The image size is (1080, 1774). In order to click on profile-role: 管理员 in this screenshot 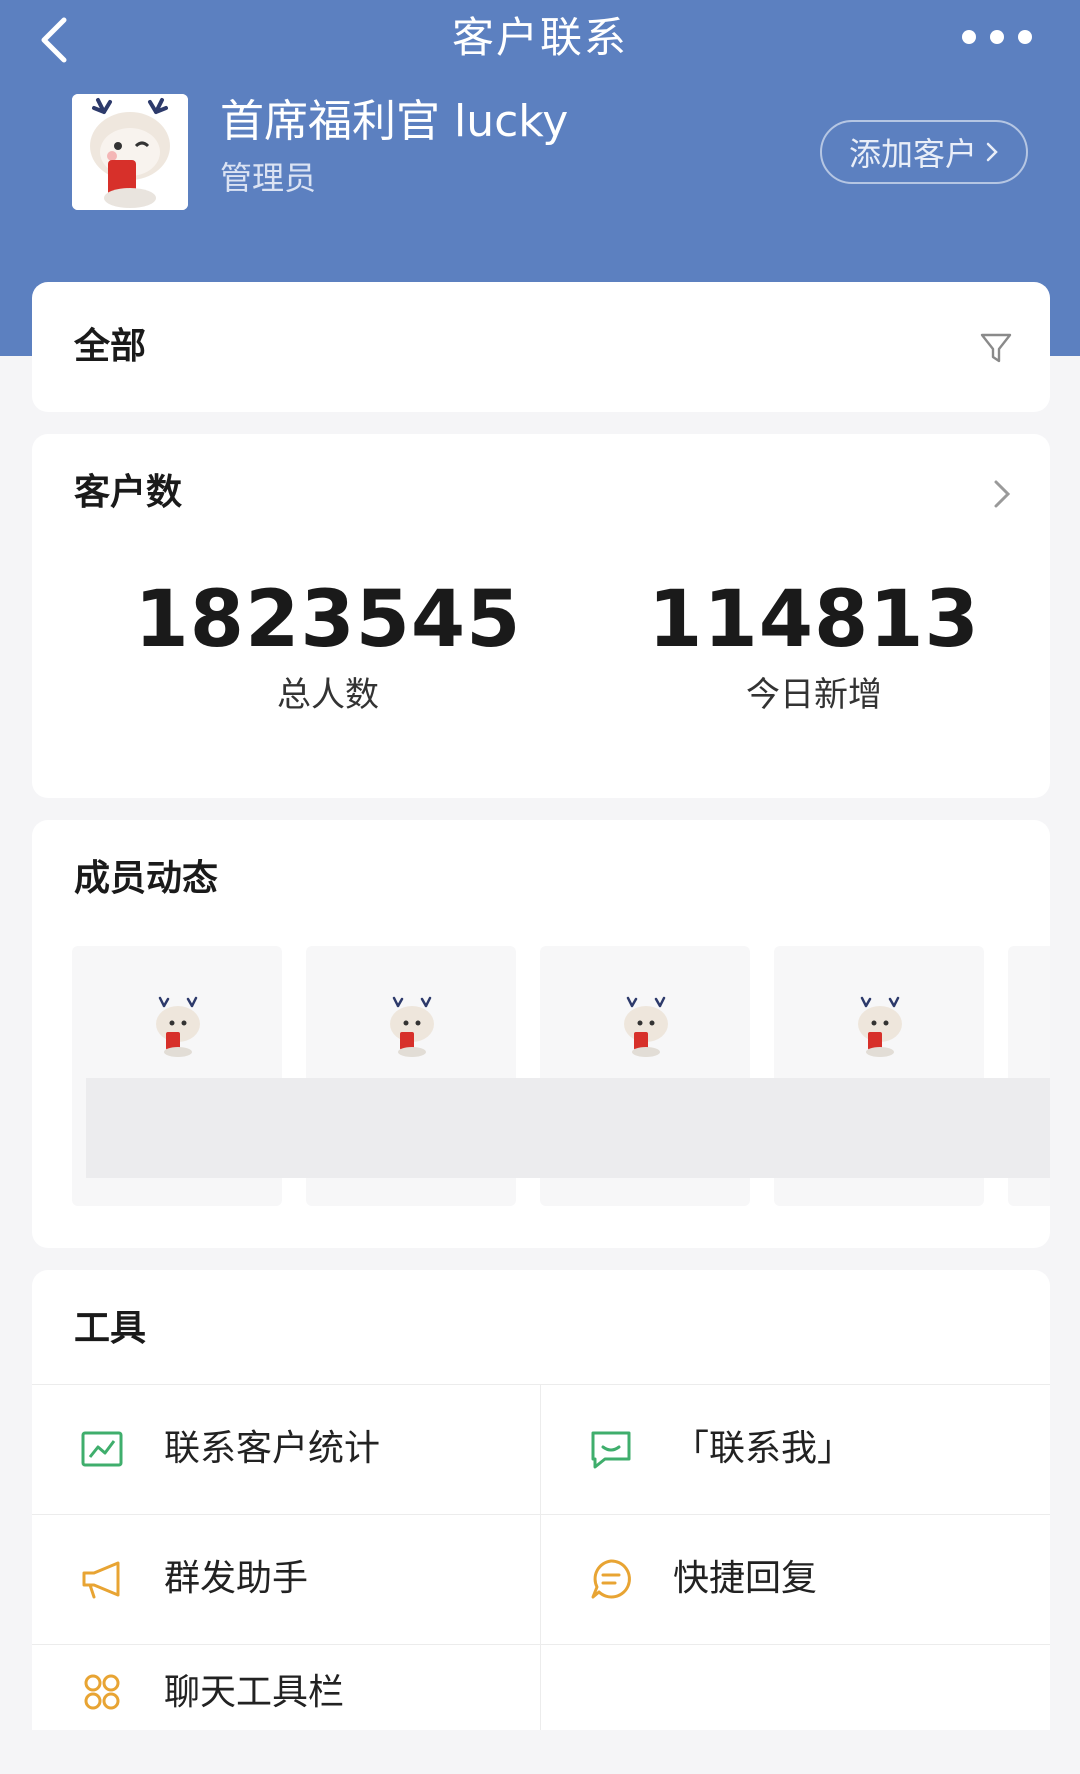, I will do `click(268, 178)`.